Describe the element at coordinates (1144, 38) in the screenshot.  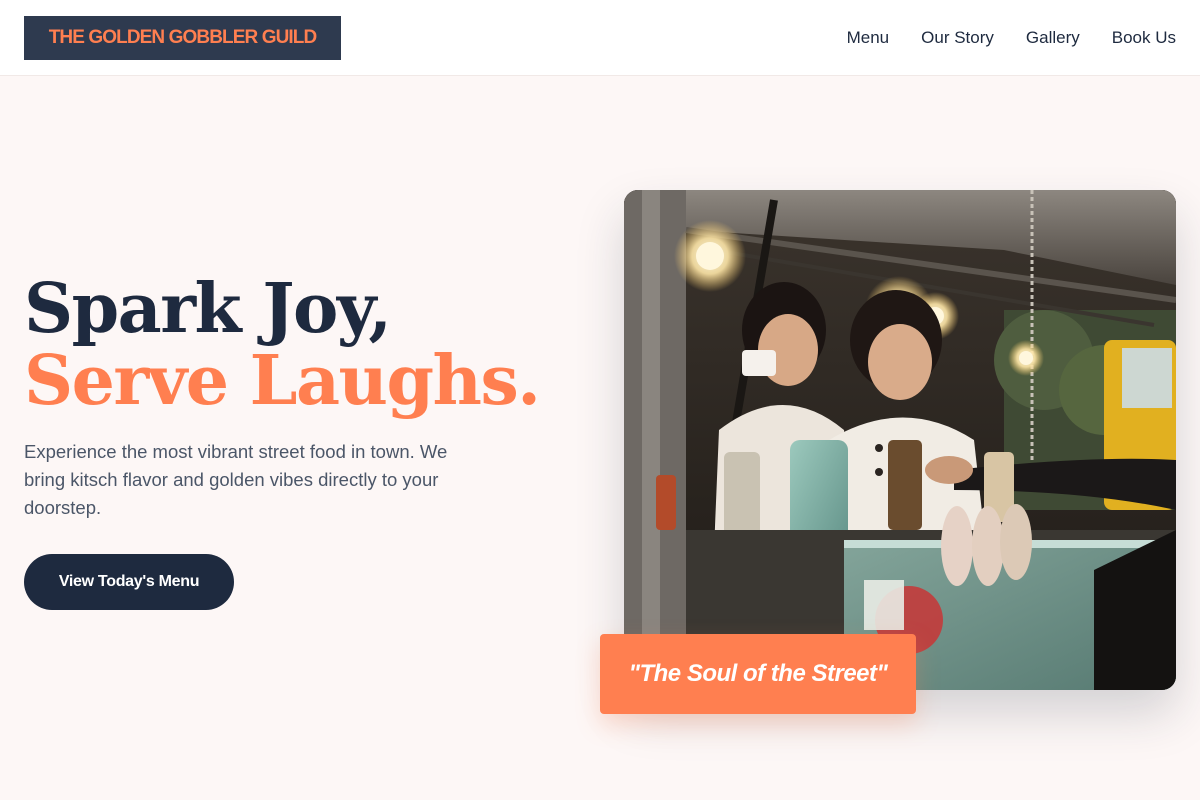
I see `nav-link-book-us: Book Us` at that location.